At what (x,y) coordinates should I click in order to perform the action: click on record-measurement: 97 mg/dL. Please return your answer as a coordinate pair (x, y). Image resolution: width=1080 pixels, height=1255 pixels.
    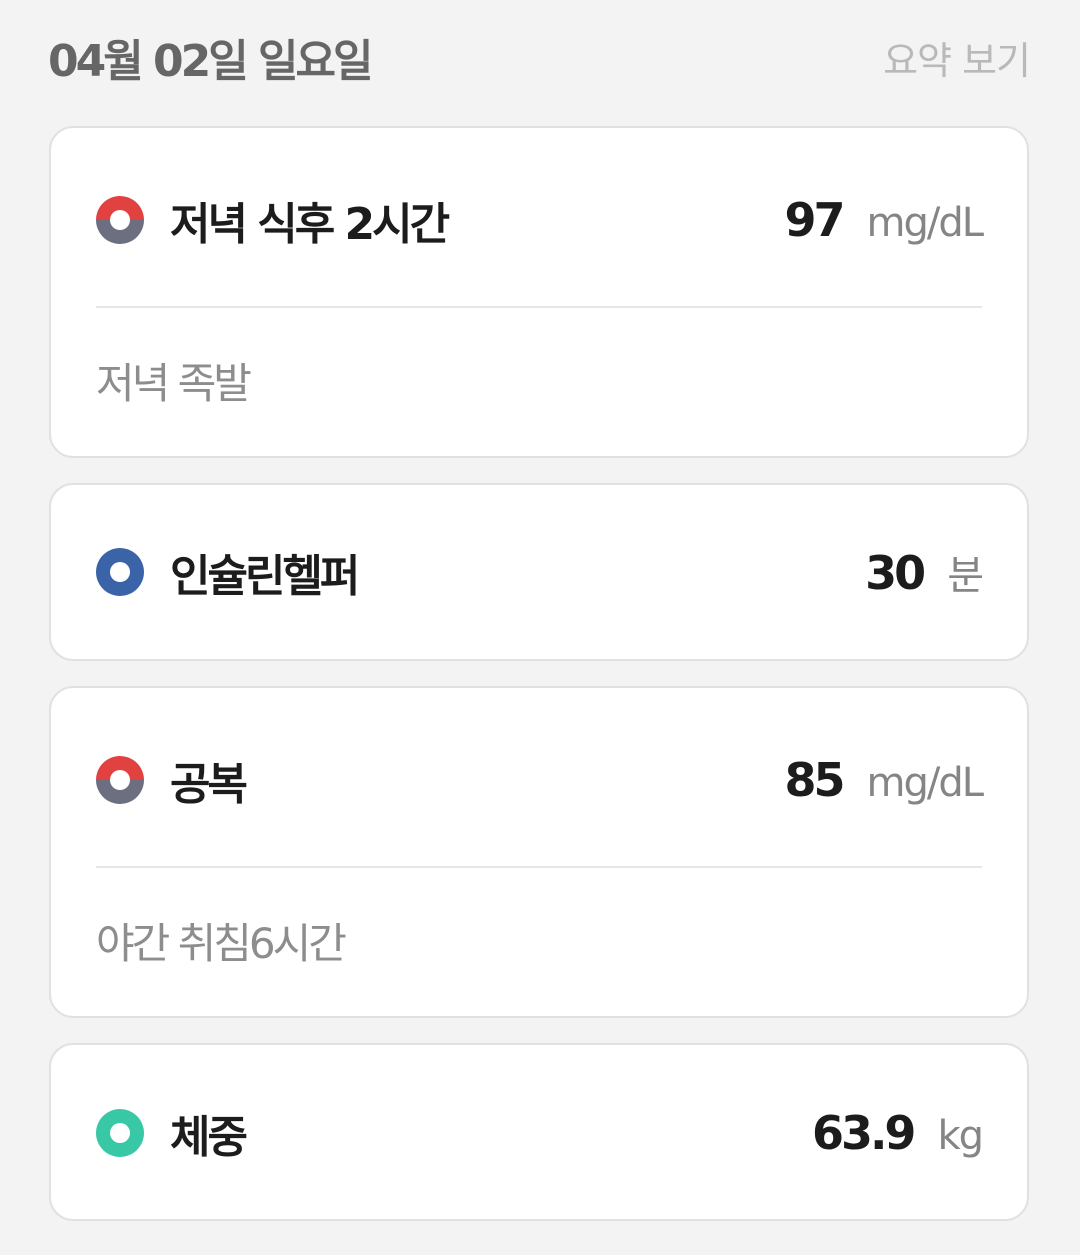
    Looking at the image, I should click on (884, 220).